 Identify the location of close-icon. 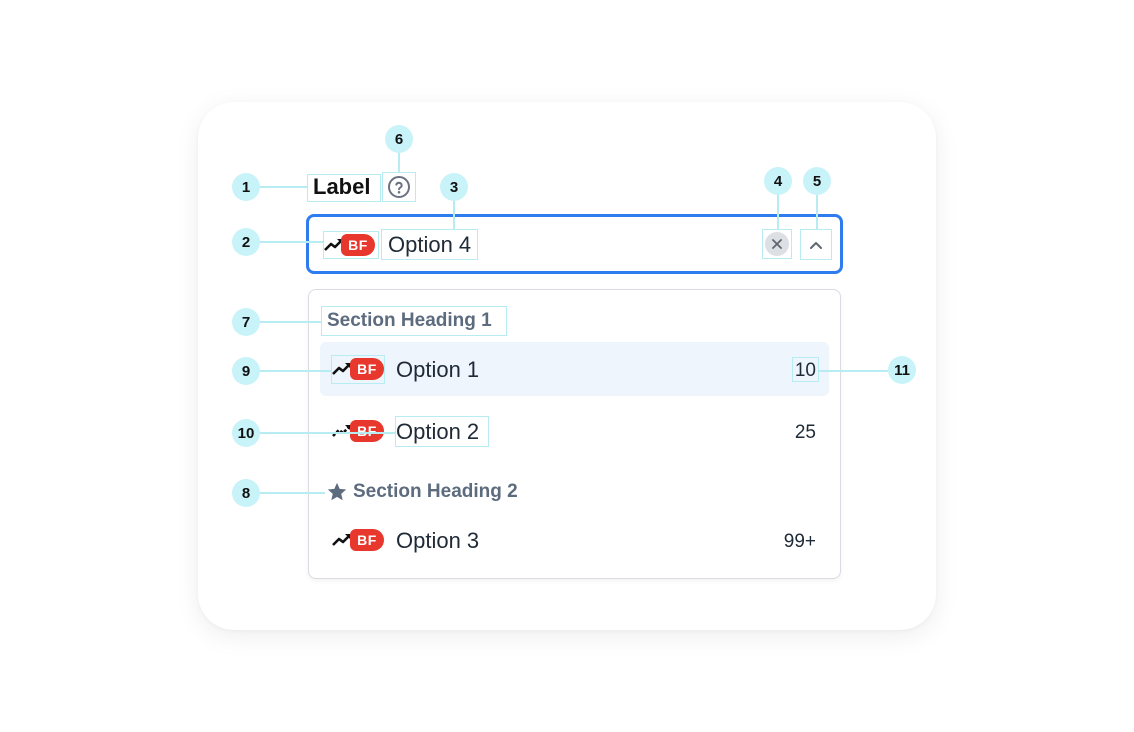
(777, 244).